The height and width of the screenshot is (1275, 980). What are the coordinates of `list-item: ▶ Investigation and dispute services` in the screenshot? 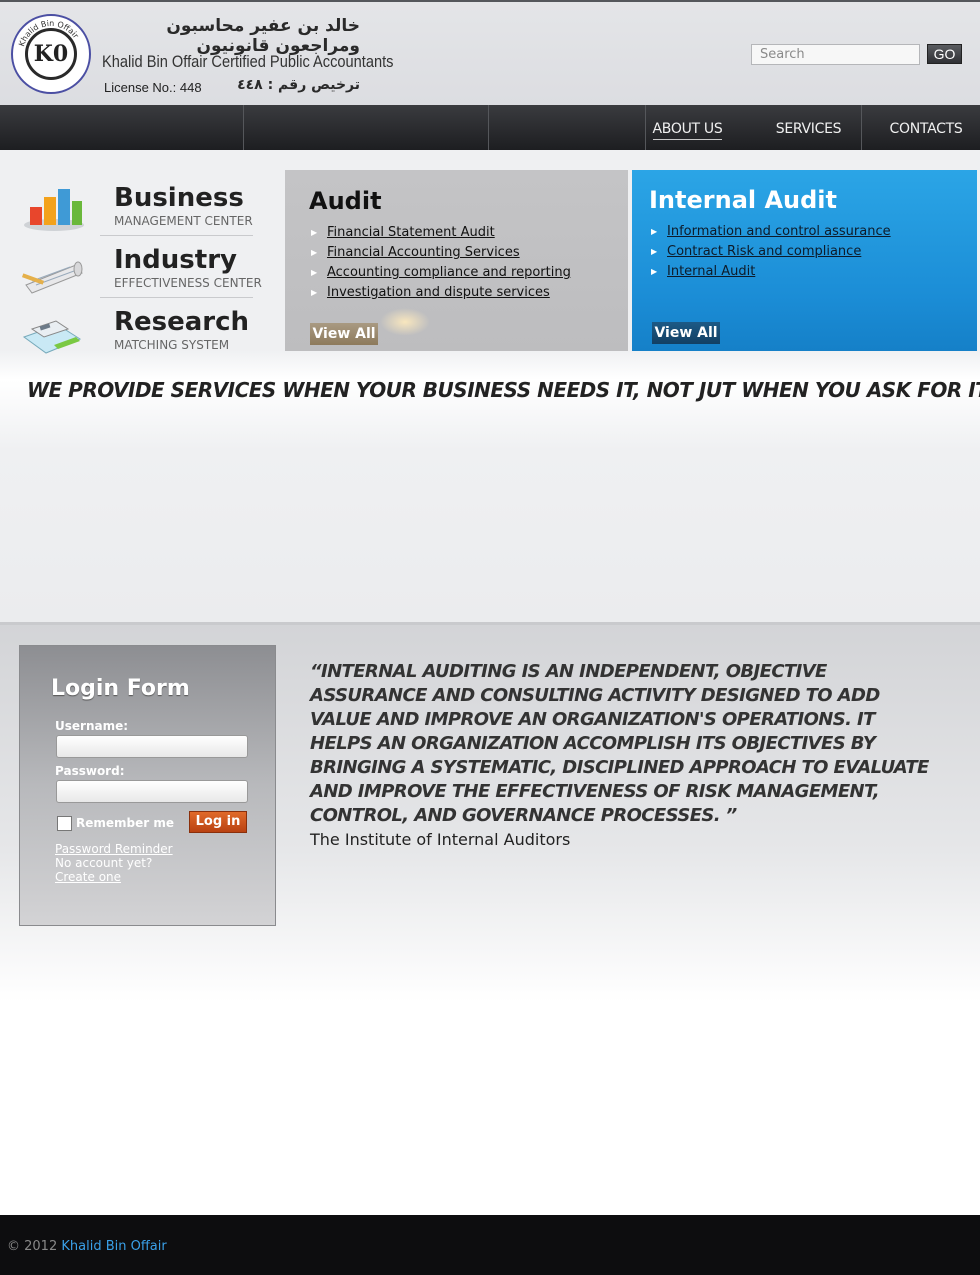 It's located at (440, 293).